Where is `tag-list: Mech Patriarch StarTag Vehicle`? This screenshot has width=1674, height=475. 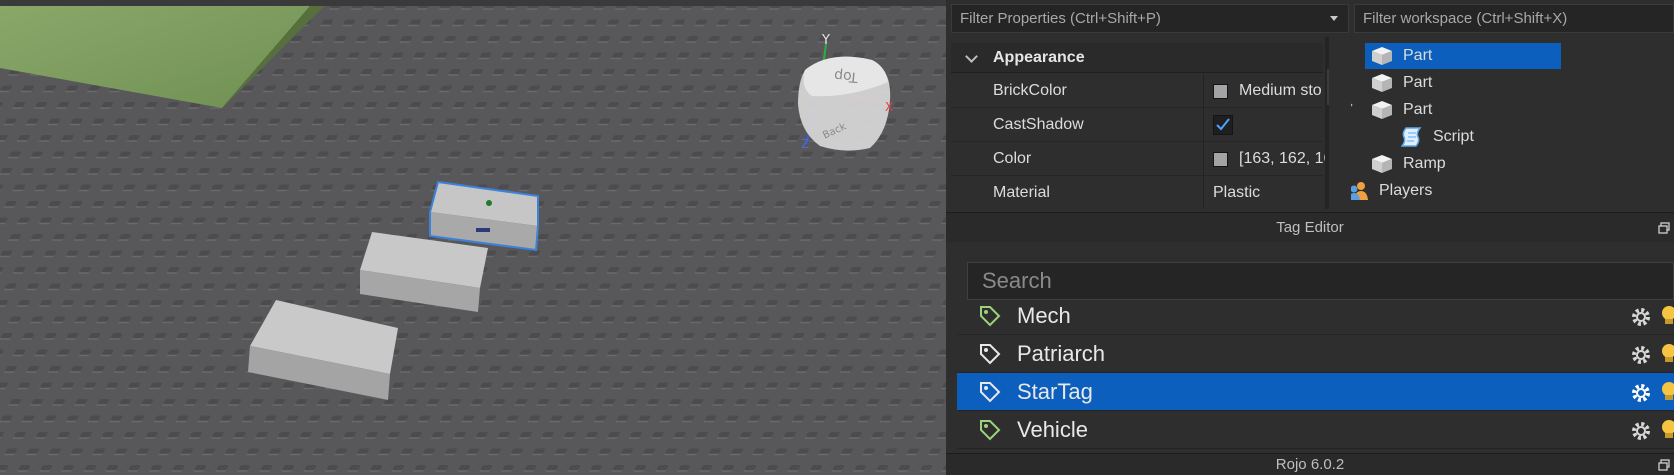
tag-list: Mech Patriarch StarTag Vehicle is located at coordinates (1310, 376).